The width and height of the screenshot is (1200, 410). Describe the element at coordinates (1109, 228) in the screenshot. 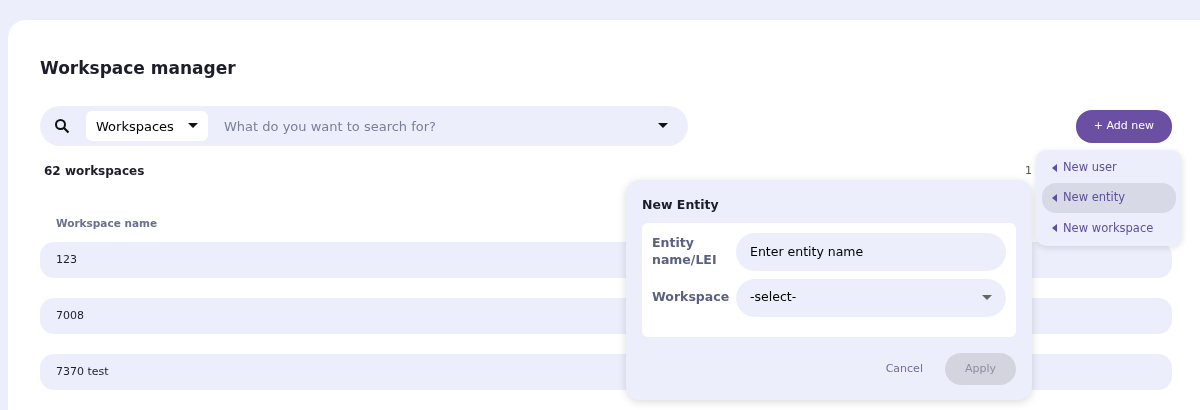

I see `menu-item: New workspace` at that location.